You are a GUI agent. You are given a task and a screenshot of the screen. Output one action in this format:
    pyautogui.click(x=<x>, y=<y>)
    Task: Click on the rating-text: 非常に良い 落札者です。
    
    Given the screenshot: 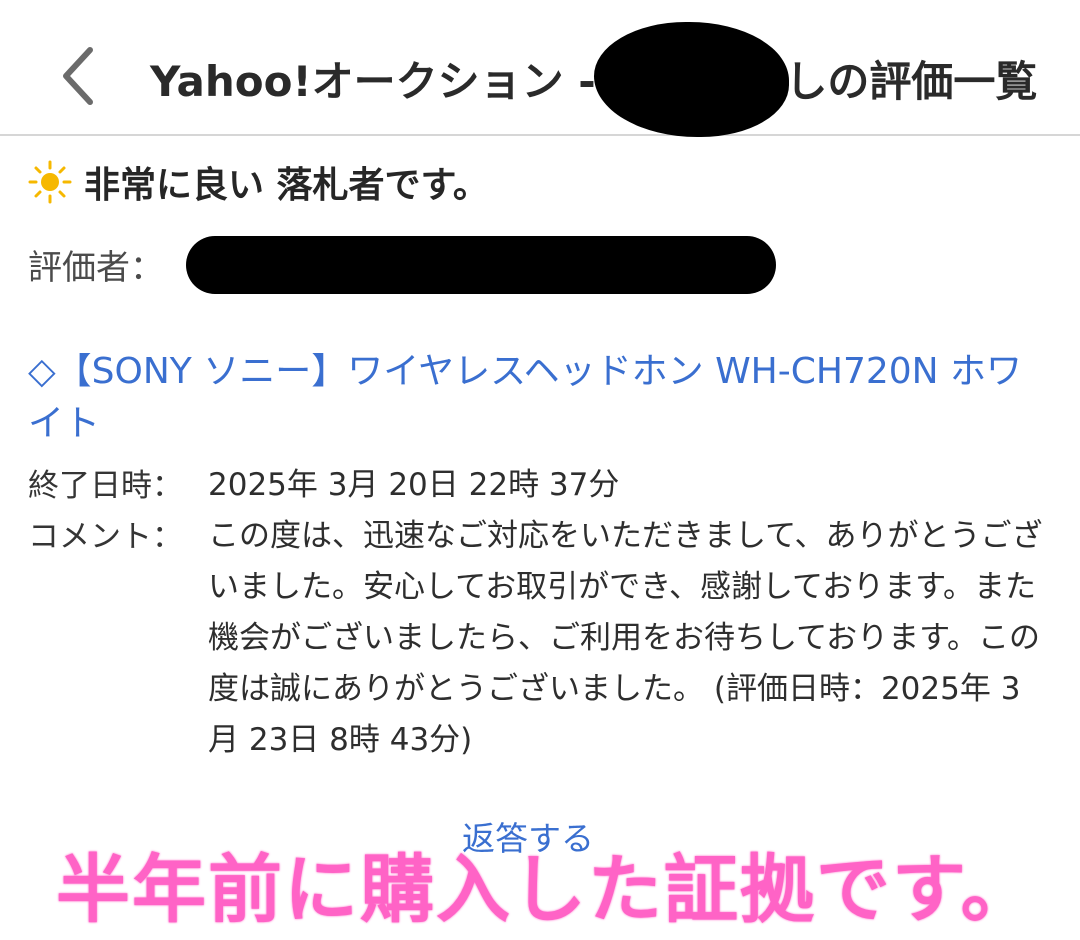 What is the action you would take?
    pyautogui.click(x=286, y=185)
    